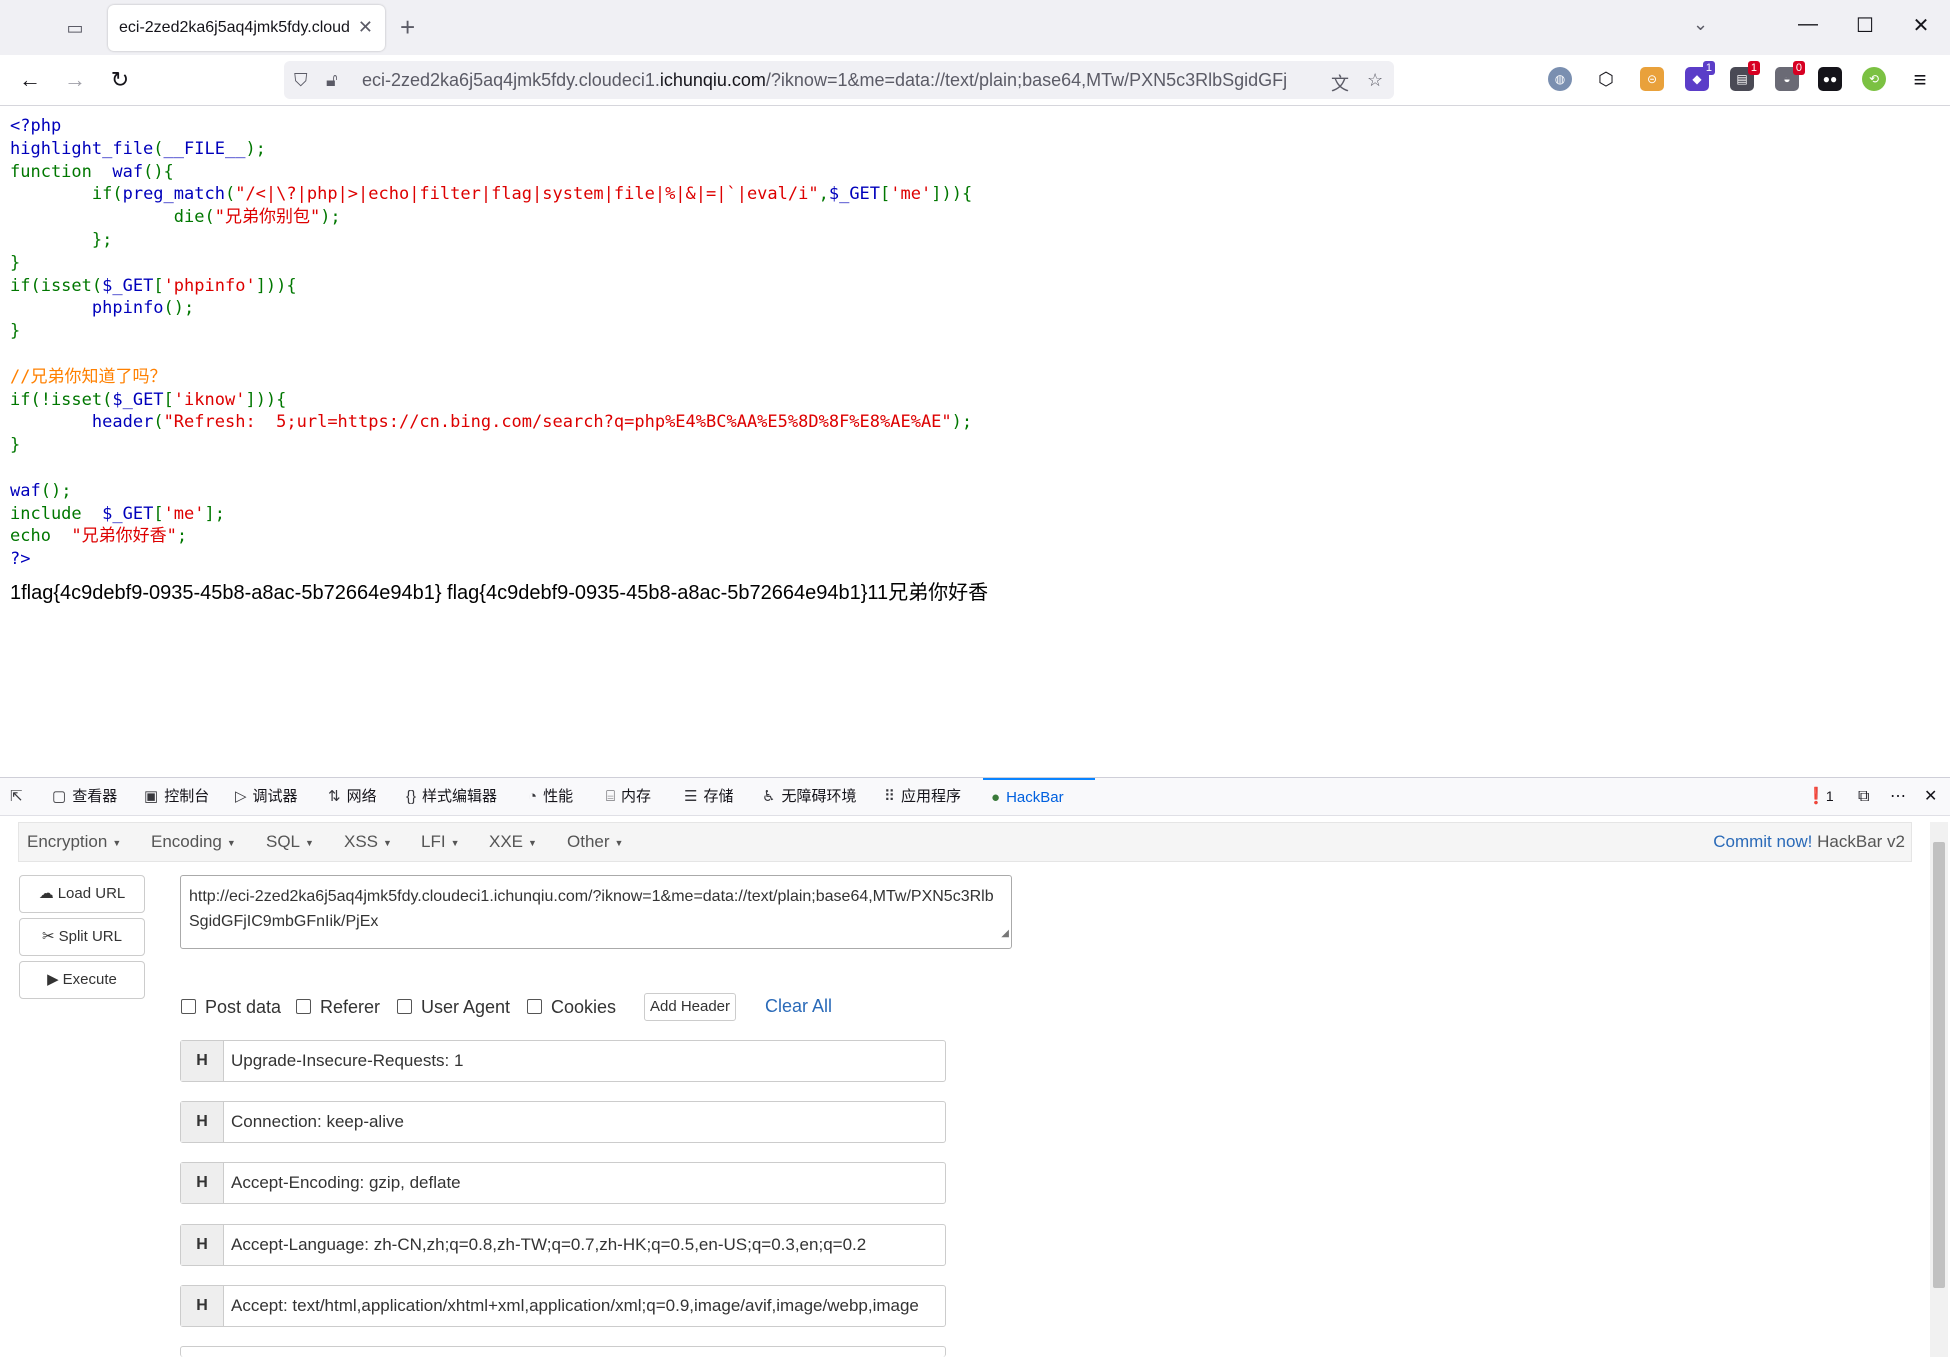 This screenshot has height=1357, width=1950. What do you see at coordinates (84, 796) in the screenshot?
I see `tab-inspector: ▢ 查看器` at bounding box center [84, 796].